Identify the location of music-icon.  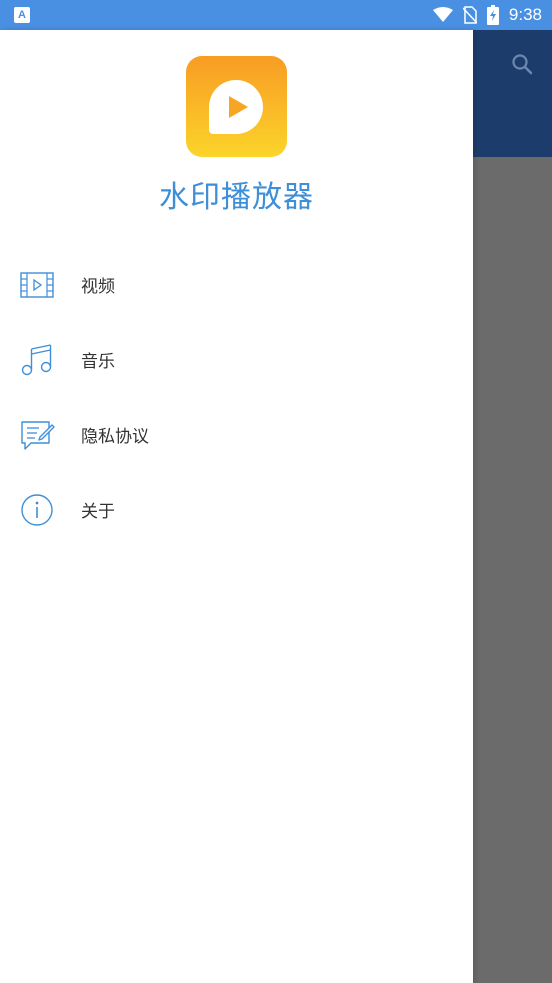
(37, 360).